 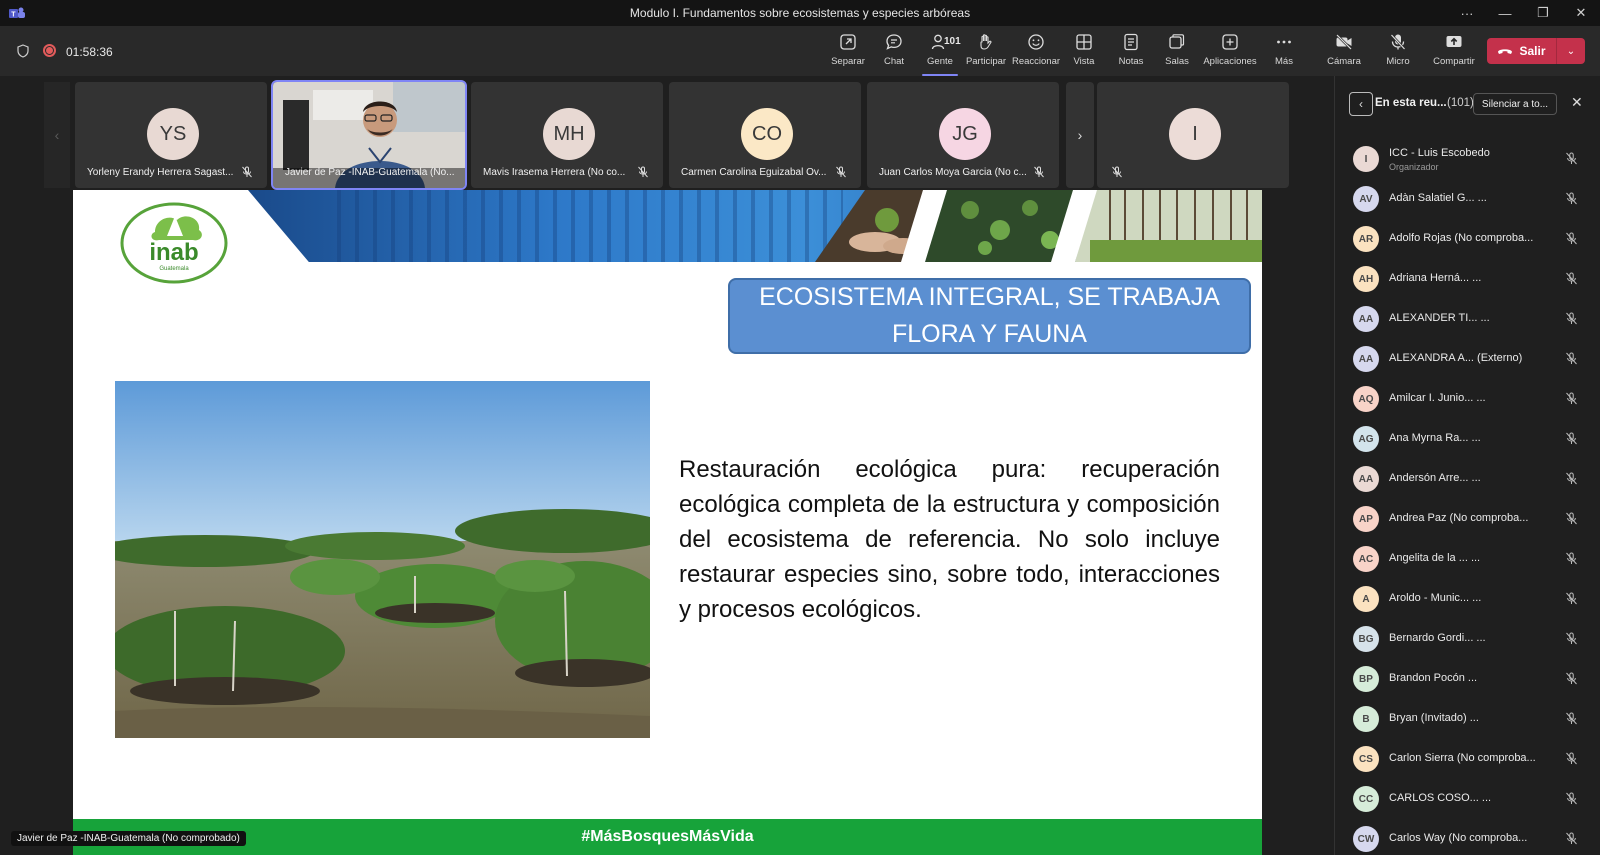 What do you see at coordinates (1398, 52) in the screenshot?
I see `mic-button: Micro` at bounding box center [1398, 52].